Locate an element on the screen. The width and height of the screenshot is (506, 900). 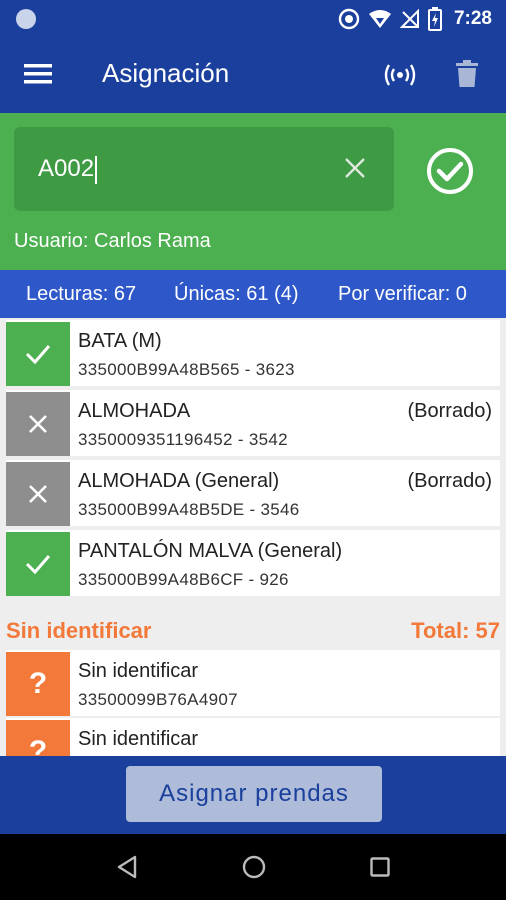
assign-garments-button: Asignar prendas is located at coordinates (254, 794).